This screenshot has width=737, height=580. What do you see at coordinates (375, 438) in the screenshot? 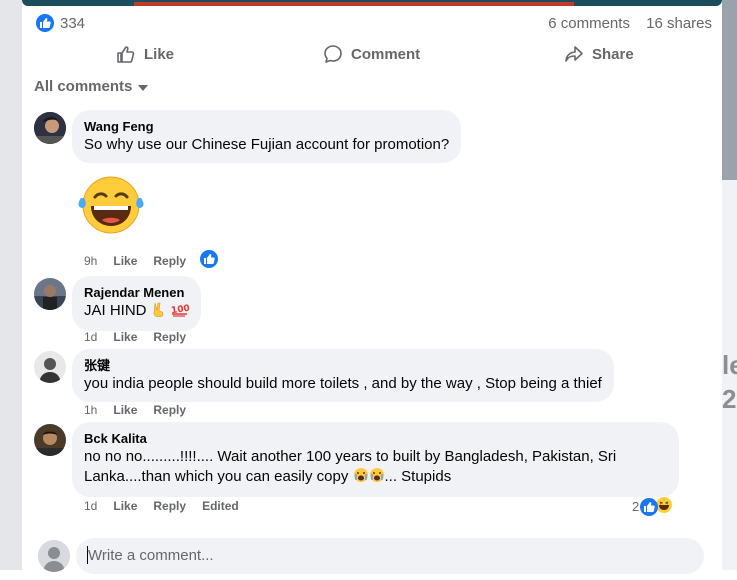
I see `comment-author: Bck Kalita` at bounding box center [375, 438].